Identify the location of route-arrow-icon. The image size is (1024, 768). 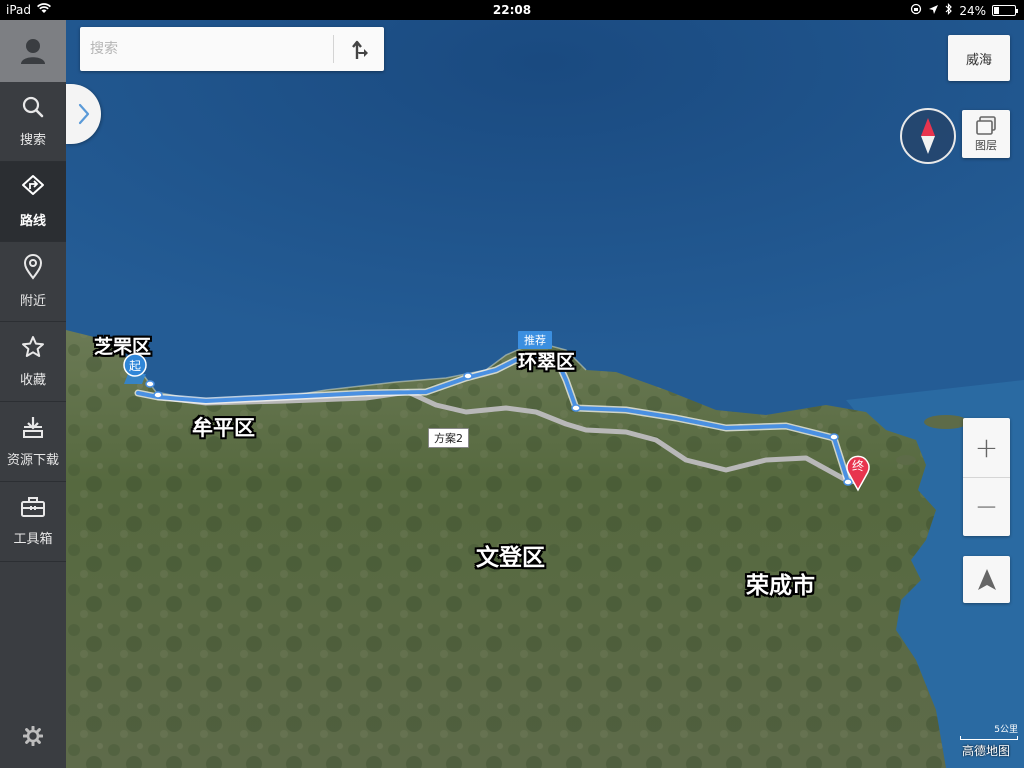
(360, 49).